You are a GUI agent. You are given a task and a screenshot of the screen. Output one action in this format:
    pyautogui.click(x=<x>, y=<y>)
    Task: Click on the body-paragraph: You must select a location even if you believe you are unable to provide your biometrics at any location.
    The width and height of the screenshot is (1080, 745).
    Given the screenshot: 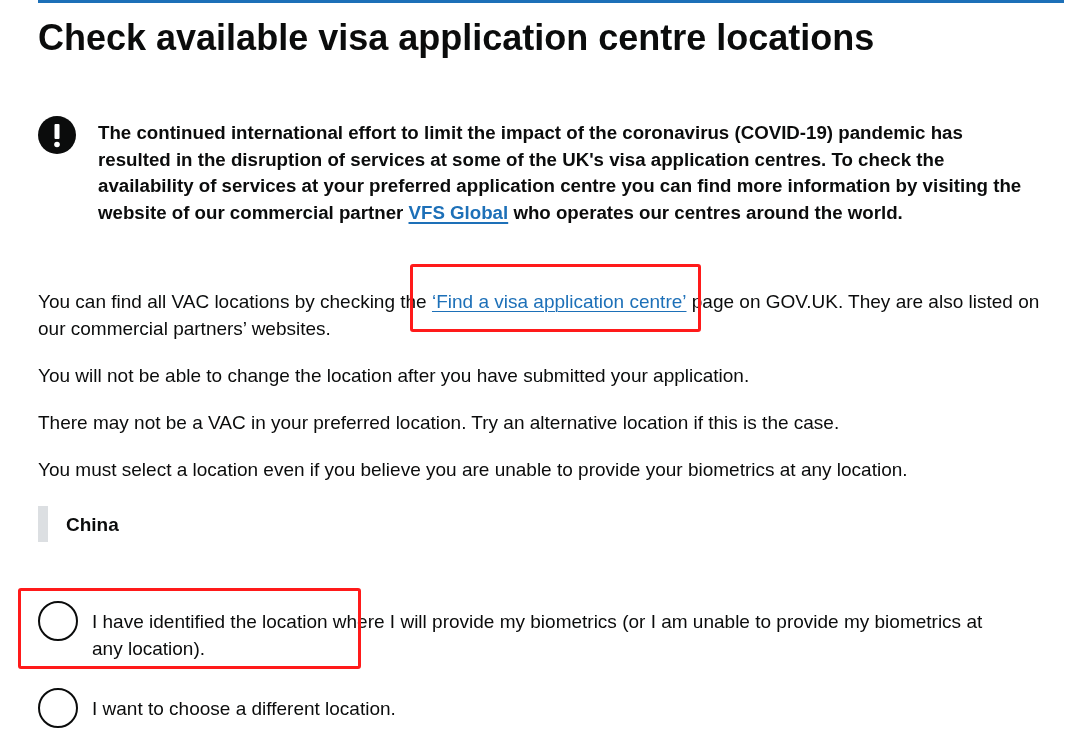 What is the action you would take?
    pyautogui.click(x=473, y=469)
    